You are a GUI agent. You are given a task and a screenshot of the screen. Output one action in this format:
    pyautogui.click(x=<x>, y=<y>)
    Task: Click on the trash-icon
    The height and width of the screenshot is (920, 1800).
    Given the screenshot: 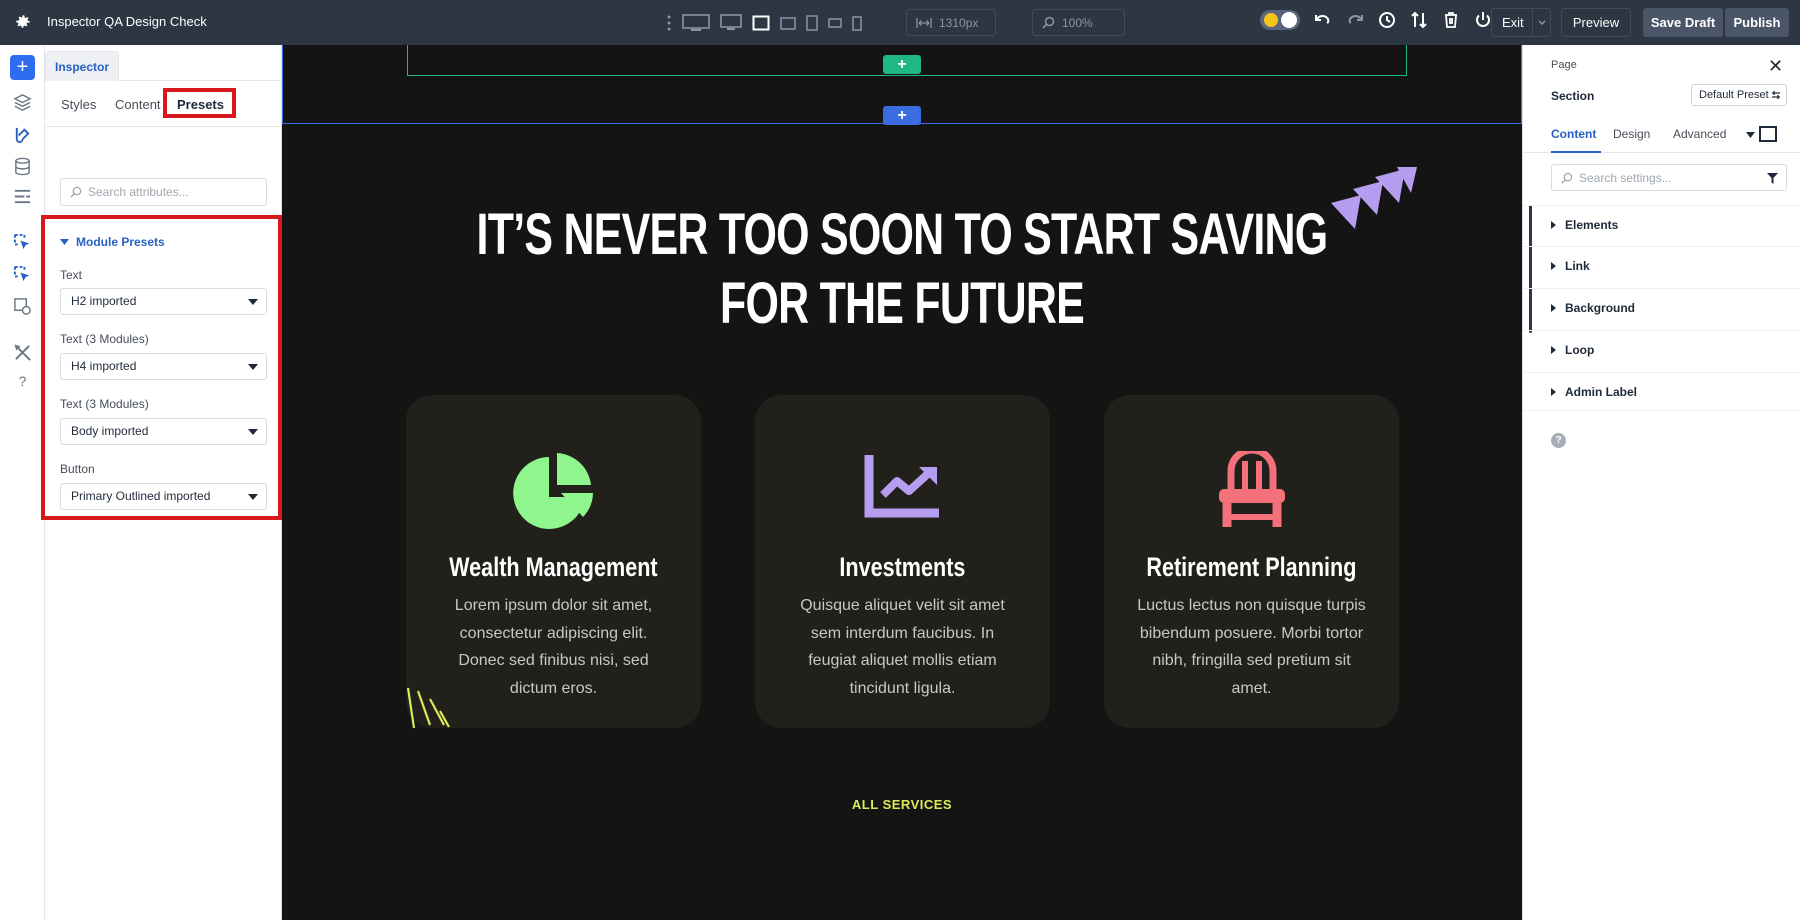 What is the action you would take?
    pyautogui.click(x=1451, y=20)
    